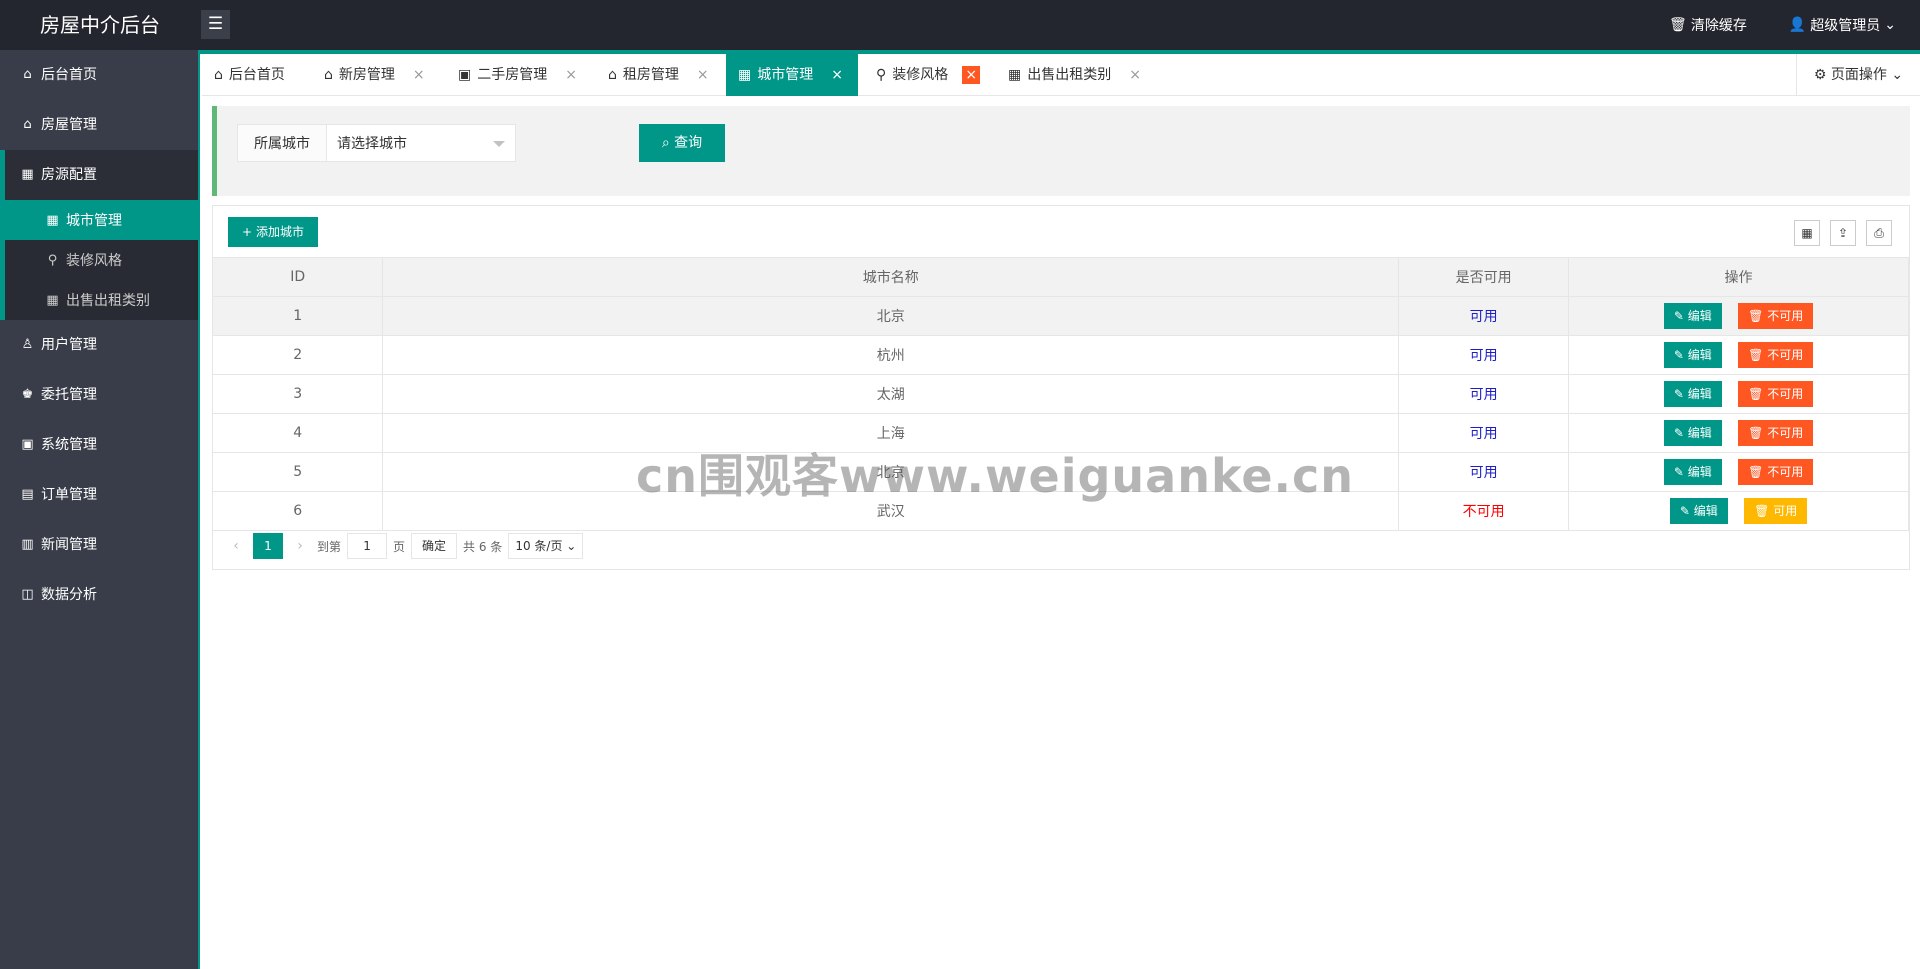 This screenshot has width=1920, height=969. Describe the element at coordinates (366, 75) in the screenshot. I see `tab-label: 新房管理` at that location.